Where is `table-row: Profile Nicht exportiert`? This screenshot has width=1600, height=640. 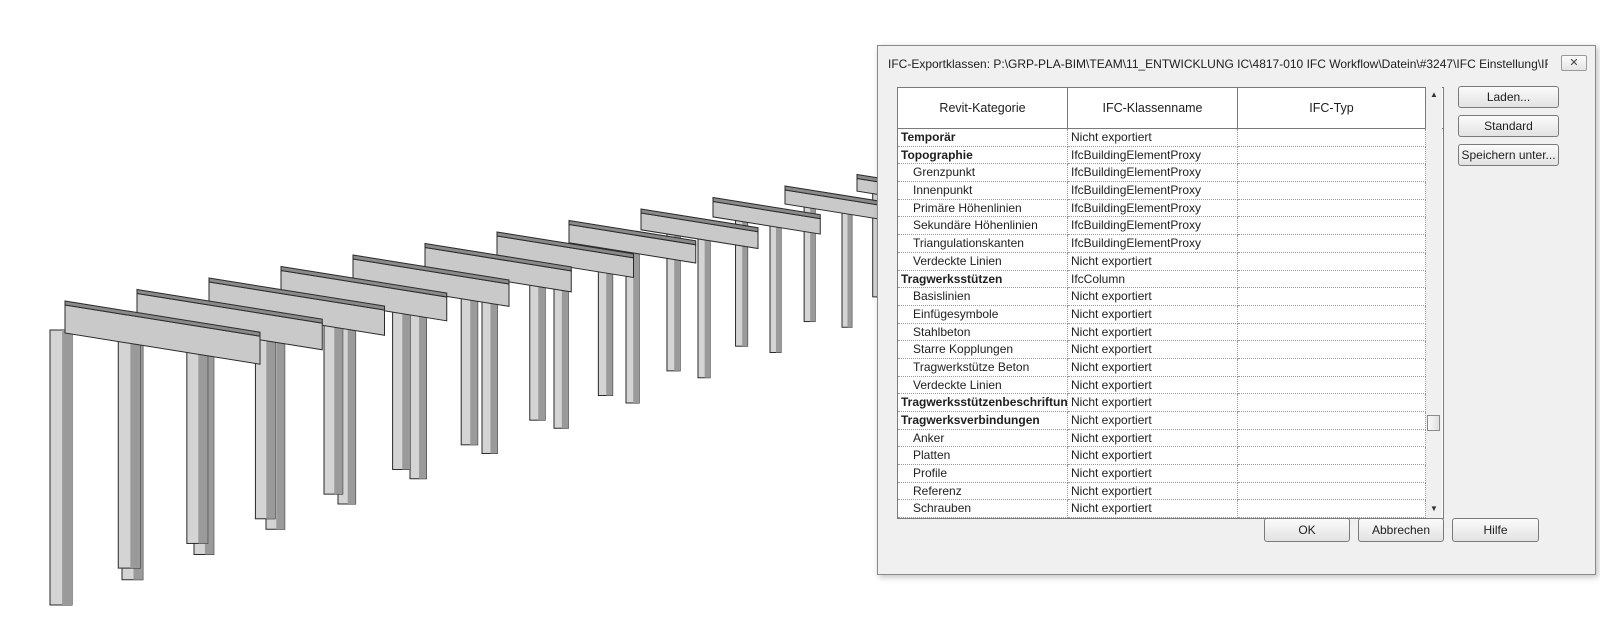 table-row: Profile Nicht exportiert is located at coordinates (1170, 474).